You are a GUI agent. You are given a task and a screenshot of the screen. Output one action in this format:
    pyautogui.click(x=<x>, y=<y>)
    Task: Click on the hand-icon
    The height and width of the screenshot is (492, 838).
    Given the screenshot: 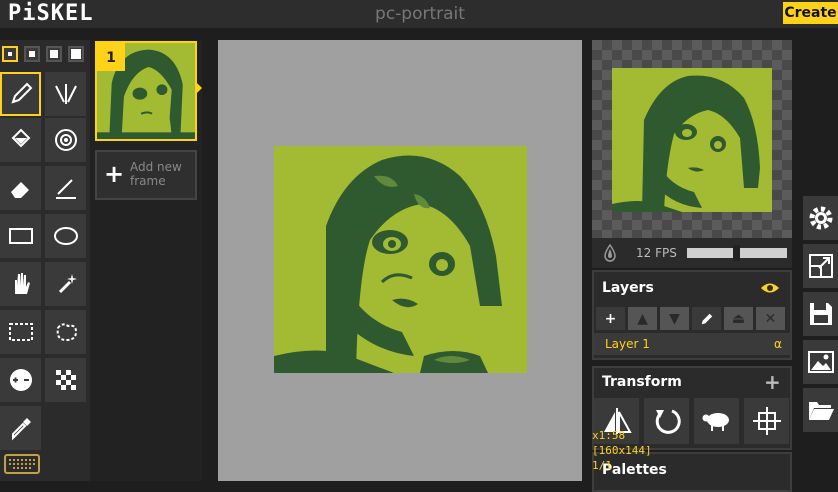 What is the action you would take?
    pyautogui.click(x=22, y=283)
    